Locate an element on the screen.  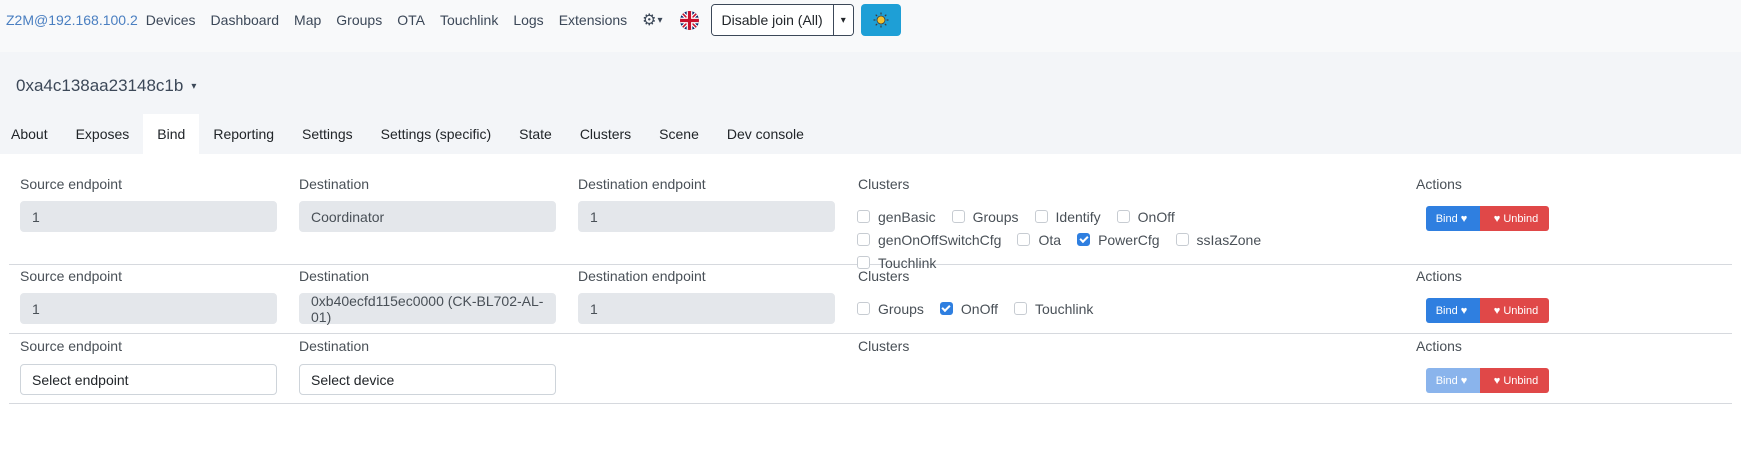
tab-bind: Bind is located at coordinates (171, 134).